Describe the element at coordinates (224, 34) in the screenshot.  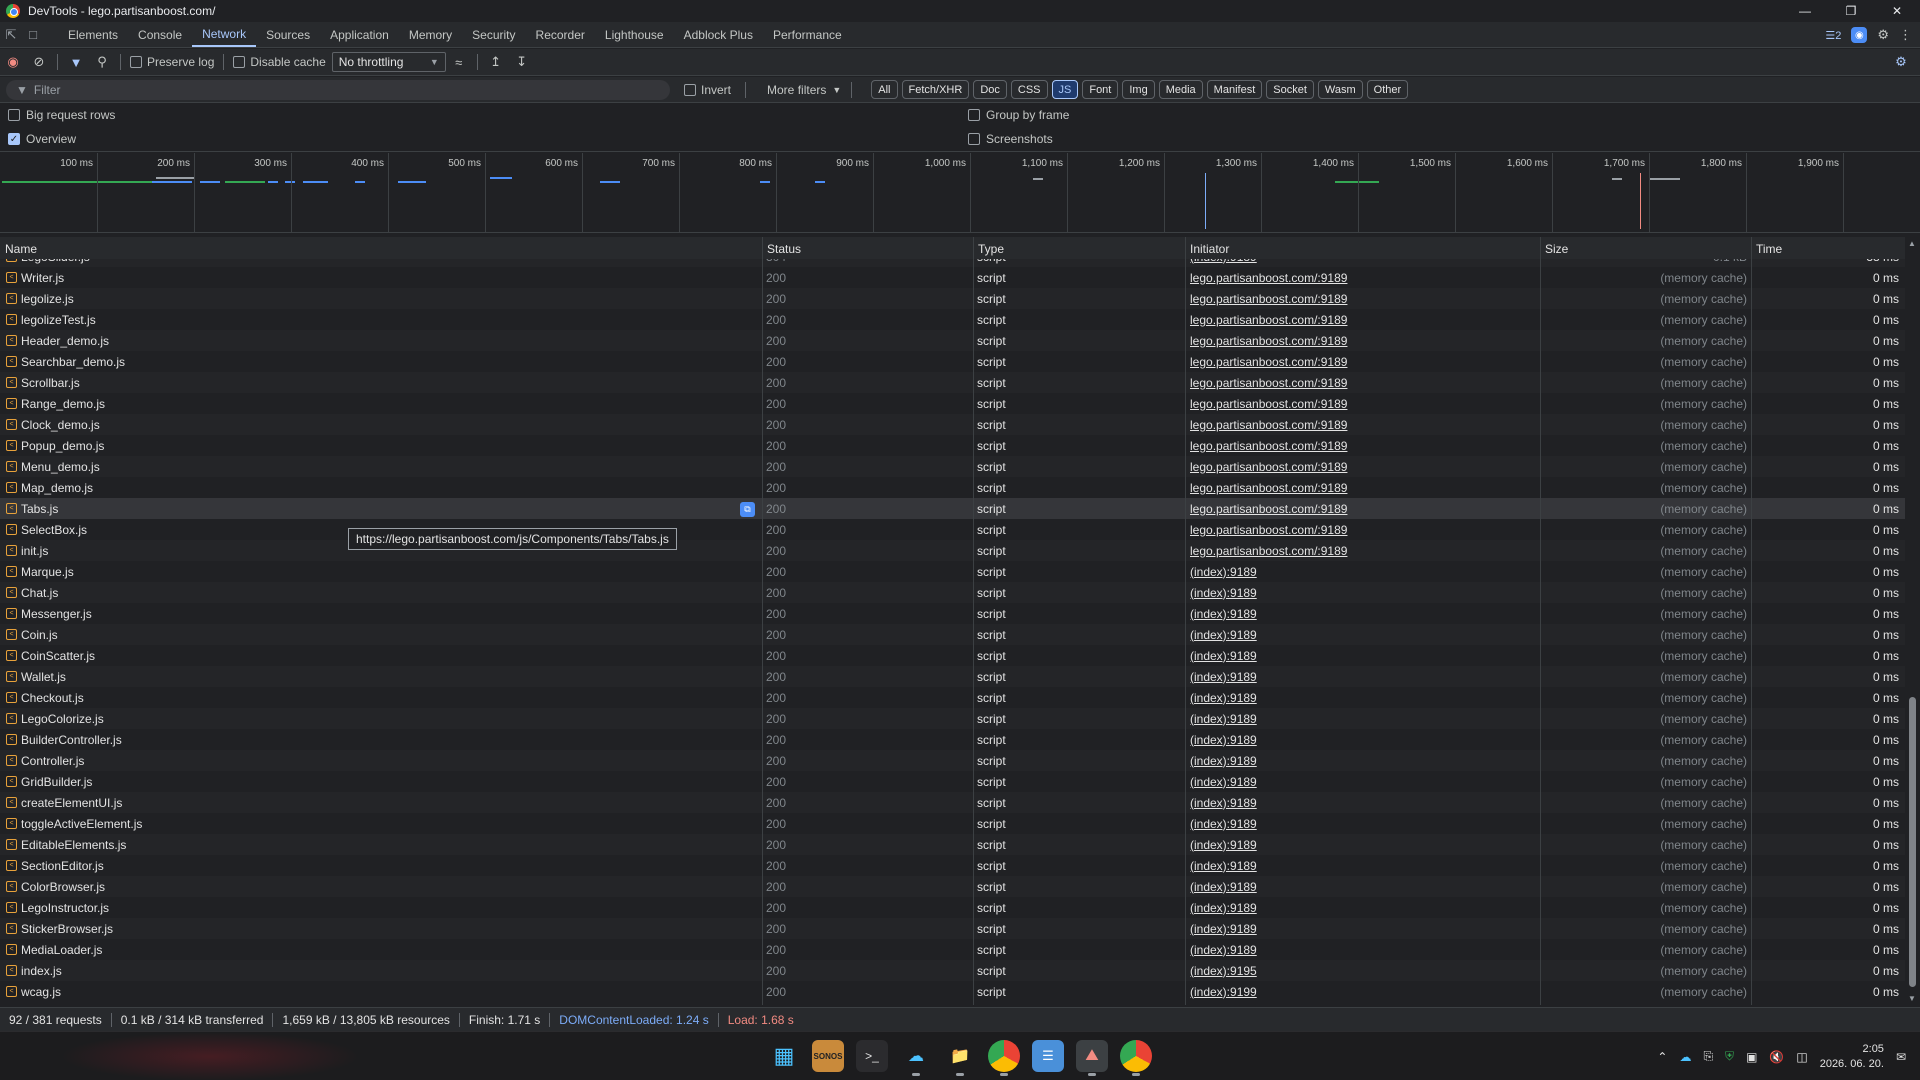
I see `tab-network: Network` at that location.